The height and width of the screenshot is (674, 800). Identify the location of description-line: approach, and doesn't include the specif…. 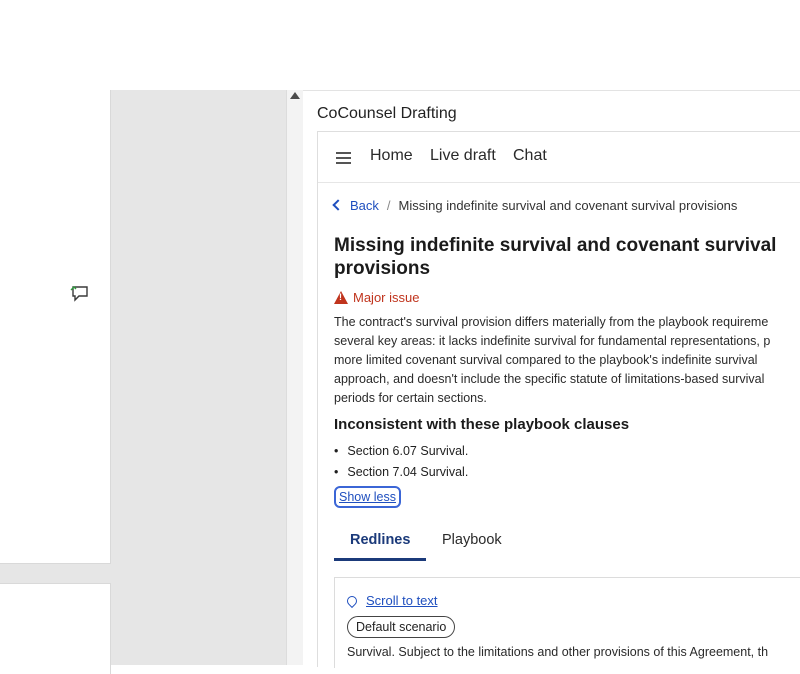
(549, 379).